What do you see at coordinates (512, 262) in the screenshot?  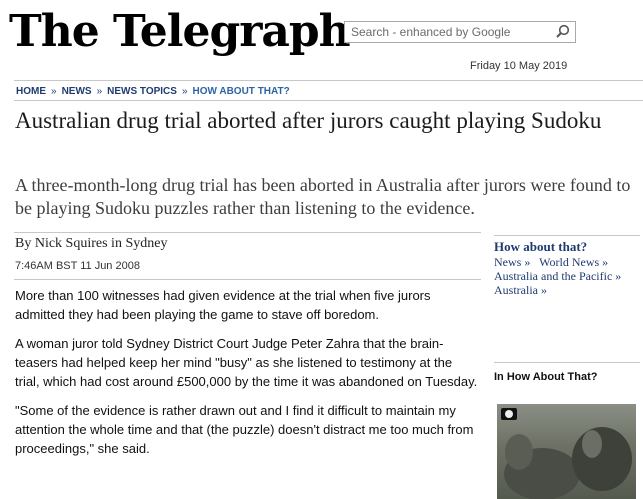 I see `related-link-news: News »` at bounding box center [512, 262].